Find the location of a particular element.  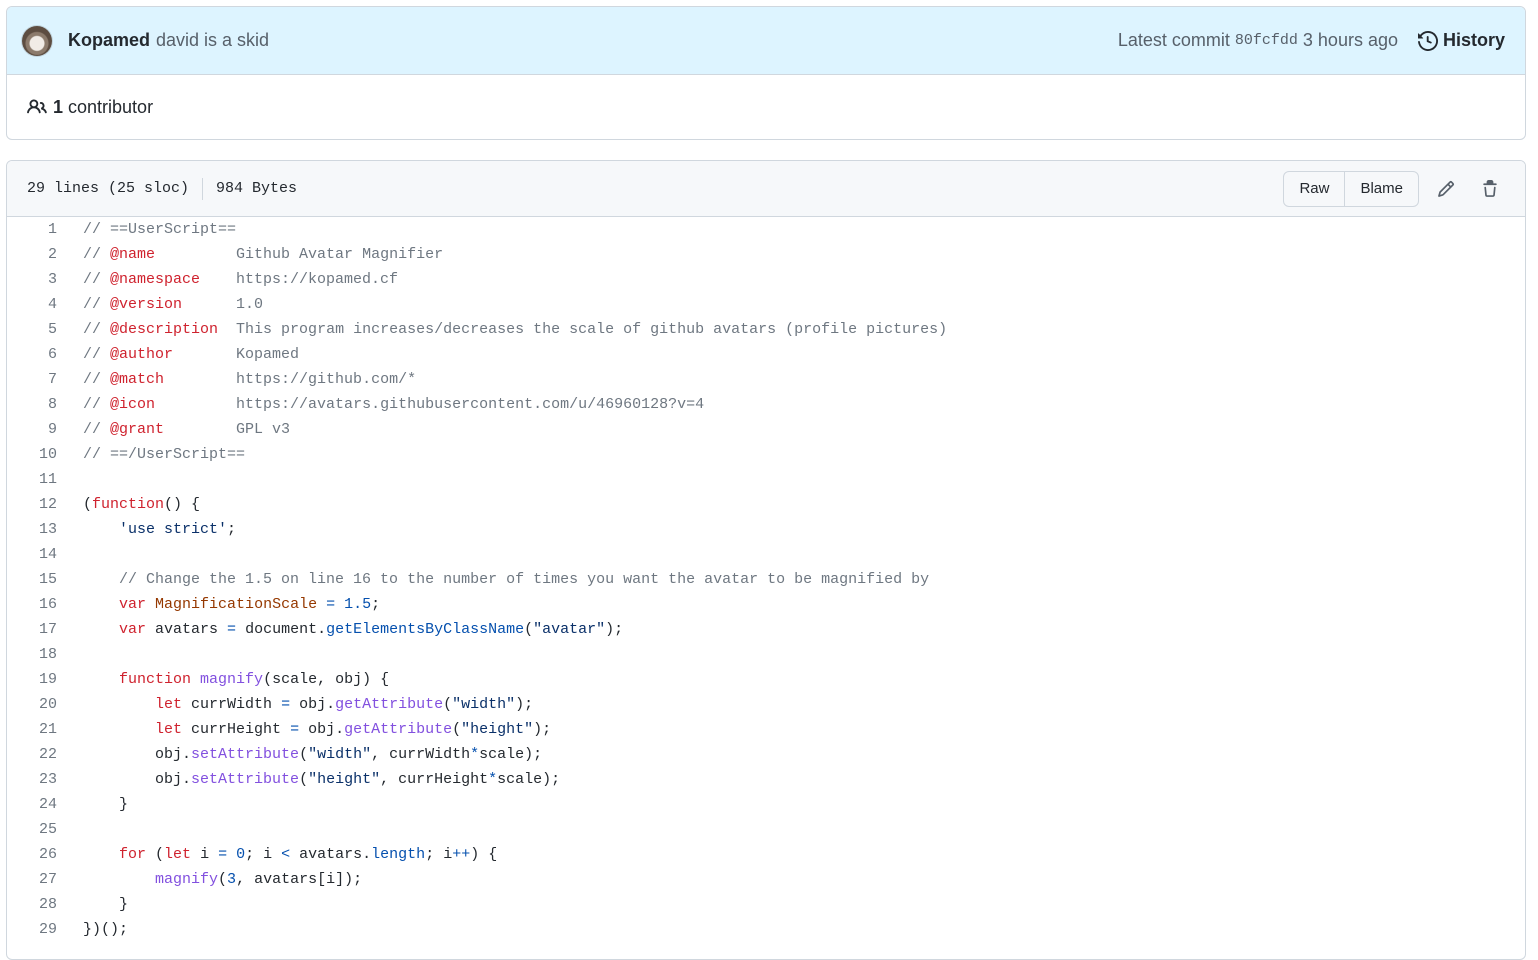

line-number: 20 is located at coordinates (45, 704).